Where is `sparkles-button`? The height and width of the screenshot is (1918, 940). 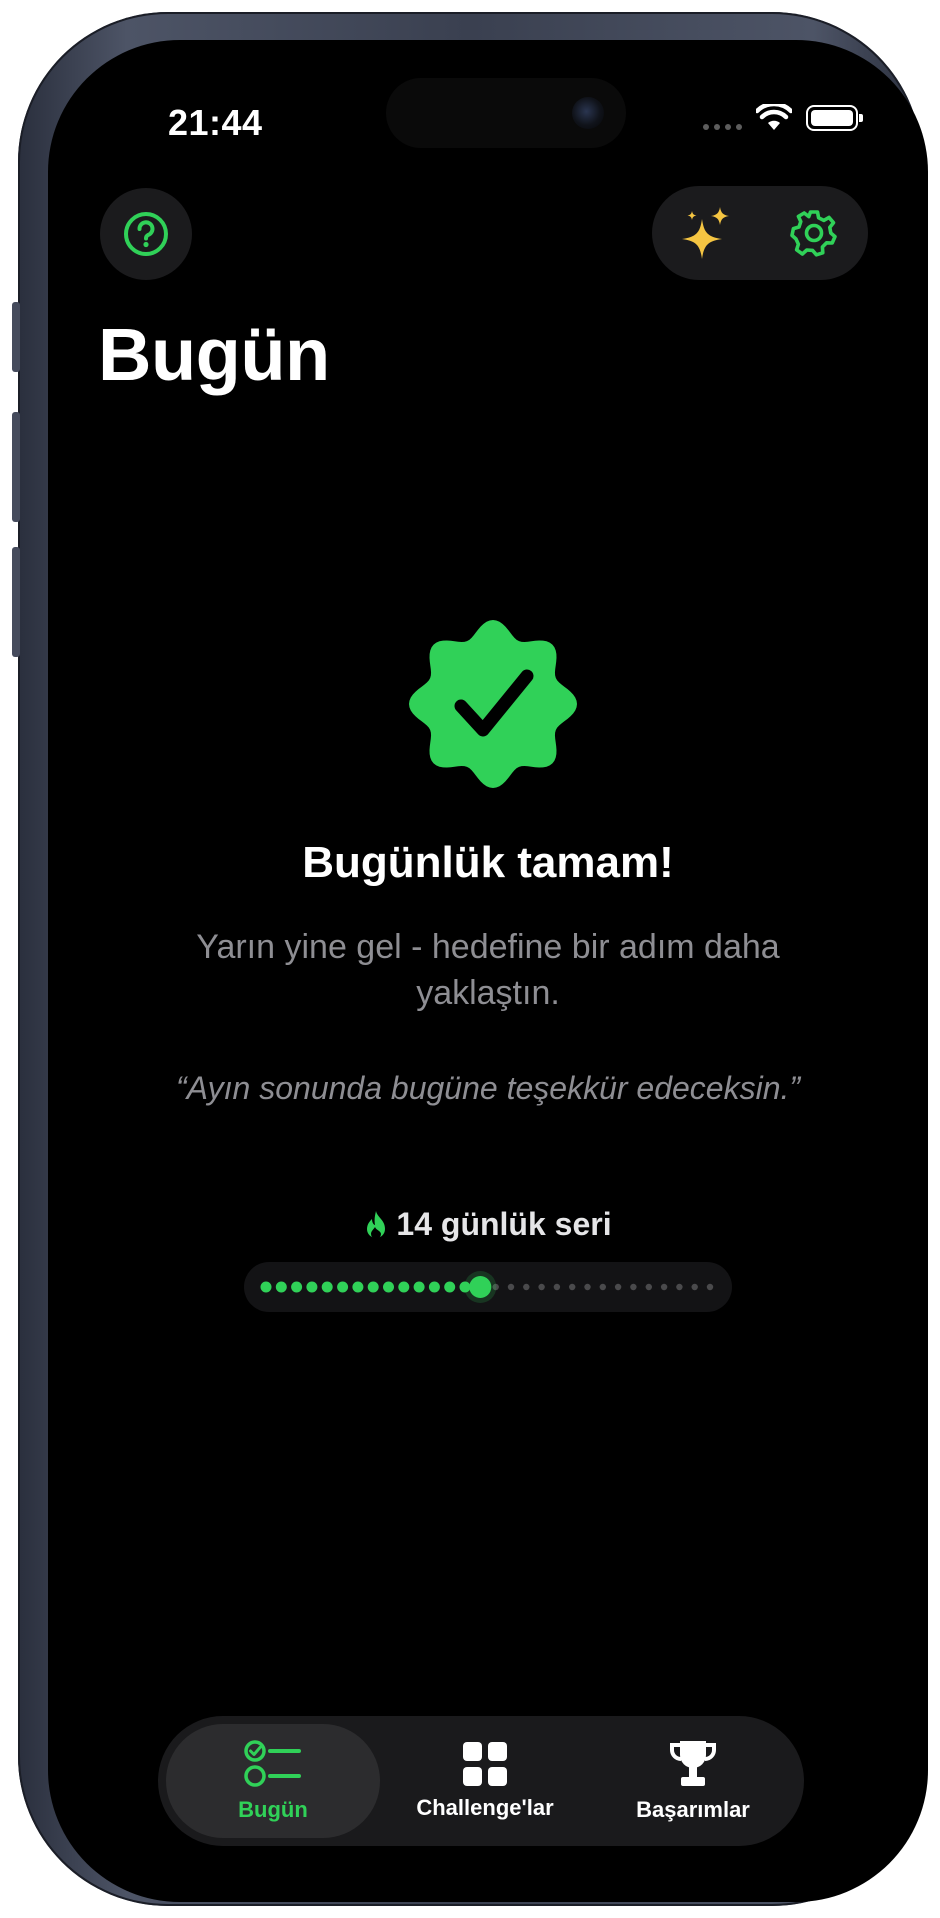
sparkles-button is located at coordinates (706, 233).